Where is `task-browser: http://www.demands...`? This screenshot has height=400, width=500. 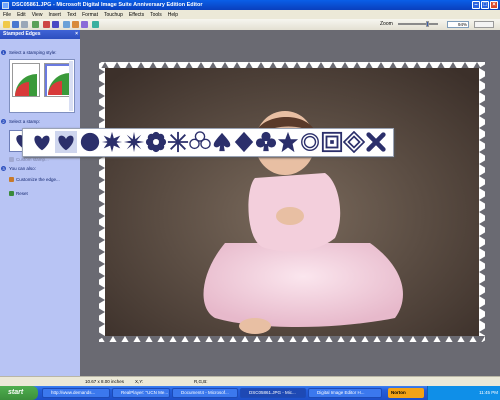
task-browser: http://www.demands... is located at coordinates (76, 393).